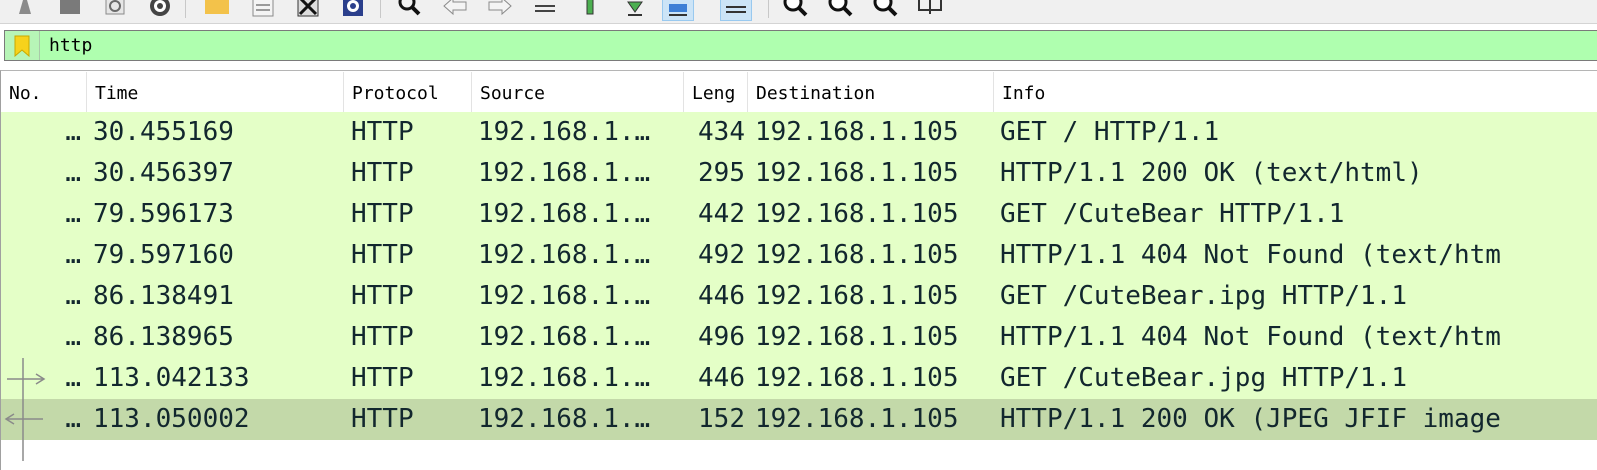  What do you see at coordinates (678, 10) in the screenshot?
I see `autoscroll-icon` at bounding box center [678, 10].